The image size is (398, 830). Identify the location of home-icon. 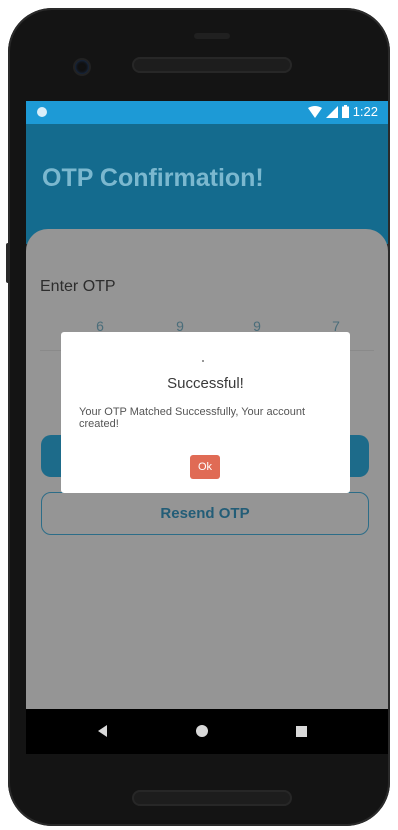
(202, 731).